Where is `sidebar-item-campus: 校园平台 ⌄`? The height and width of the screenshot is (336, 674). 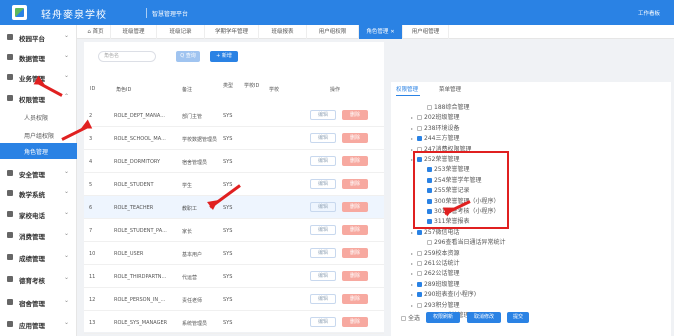 sidebar-item-campus: 校园平台 ⌄ is located at coordinates (38, 37).